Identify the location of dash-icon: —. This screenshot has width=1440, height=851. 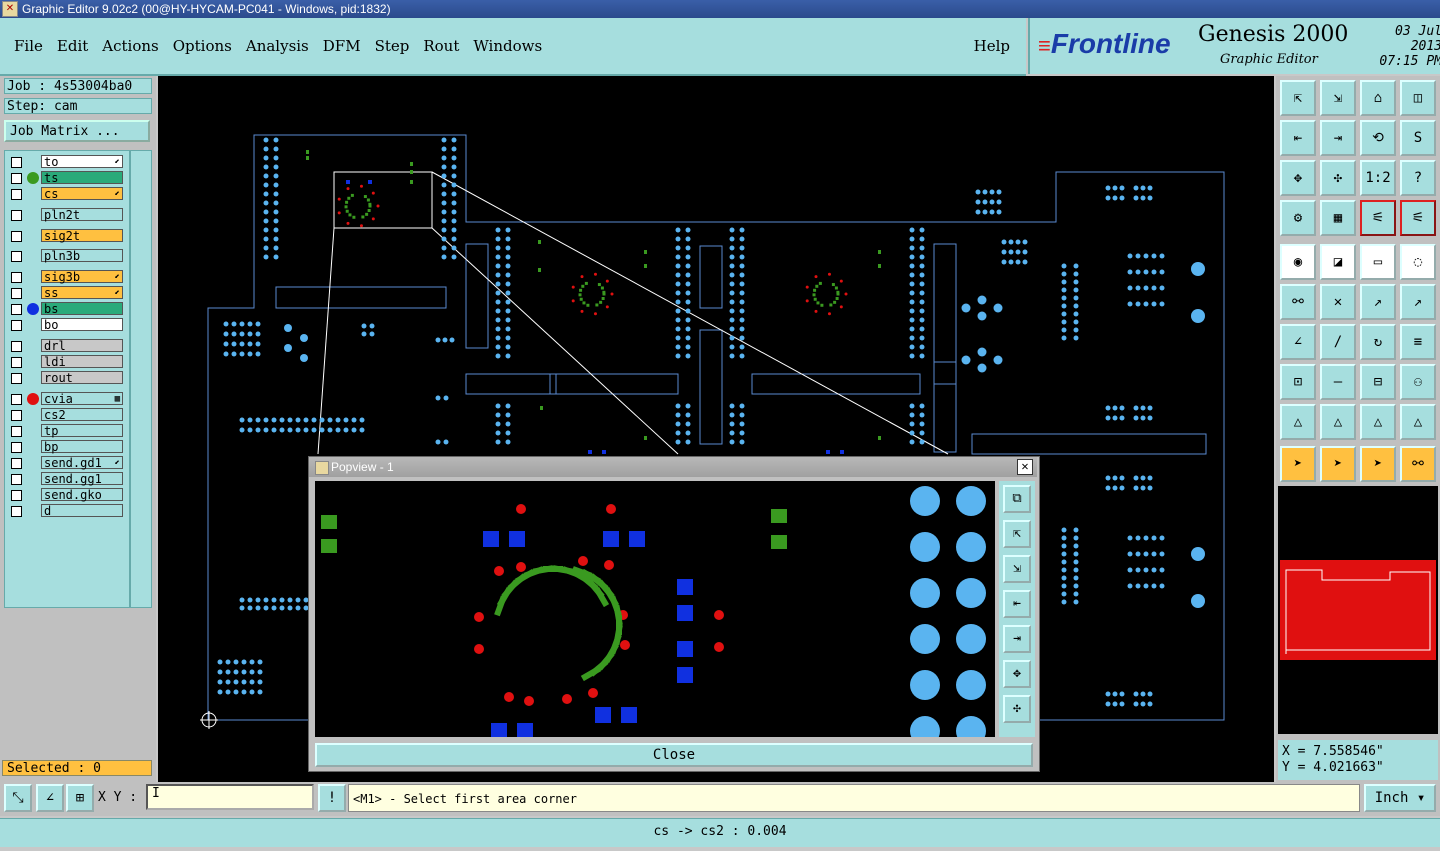
(1338, 382).